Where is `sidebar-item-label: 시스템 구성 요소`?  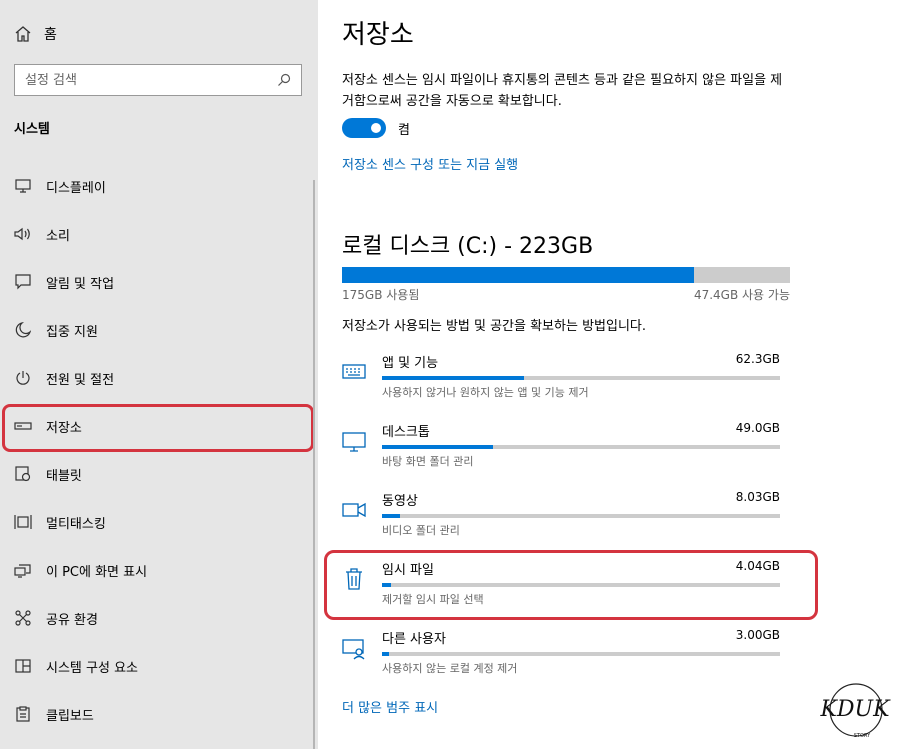
sidebar-item-label: 시스템 구성 요소 is located at coordinates (92, 668).